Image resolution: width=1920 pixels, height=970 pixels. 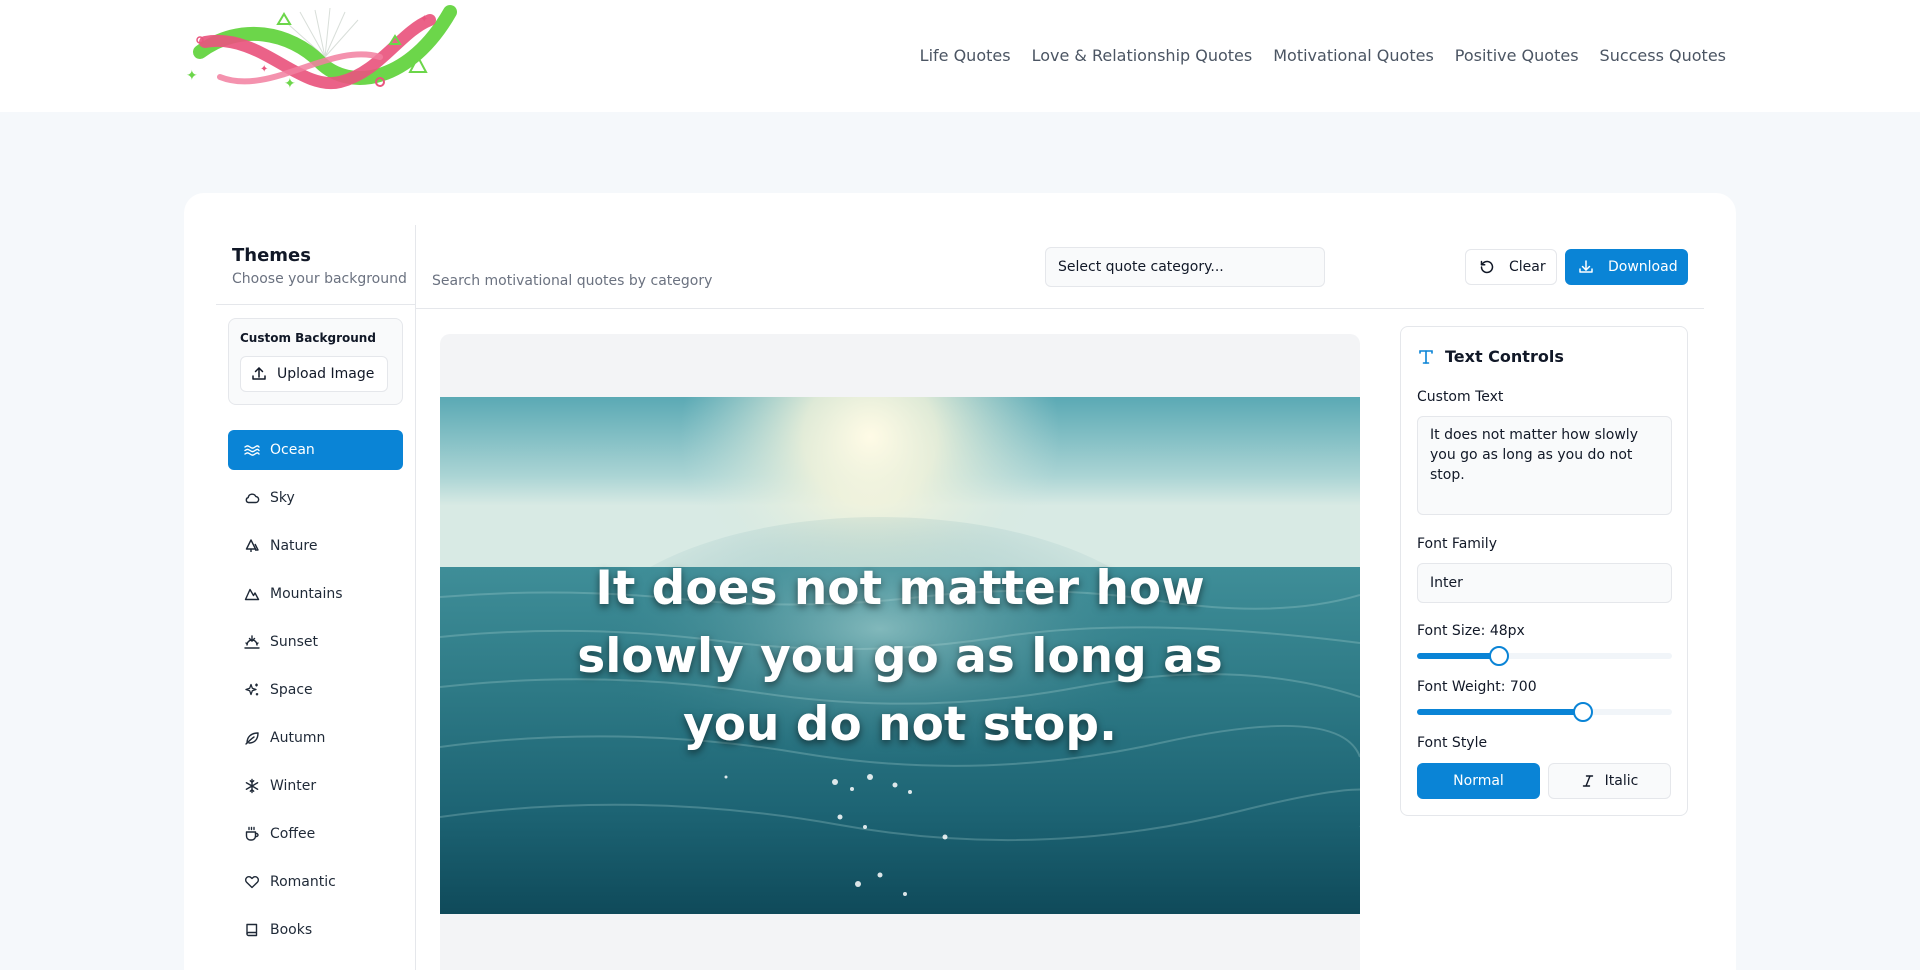 I want to click on theme-item-coffee: Coffee, so click(x=315, y=834).